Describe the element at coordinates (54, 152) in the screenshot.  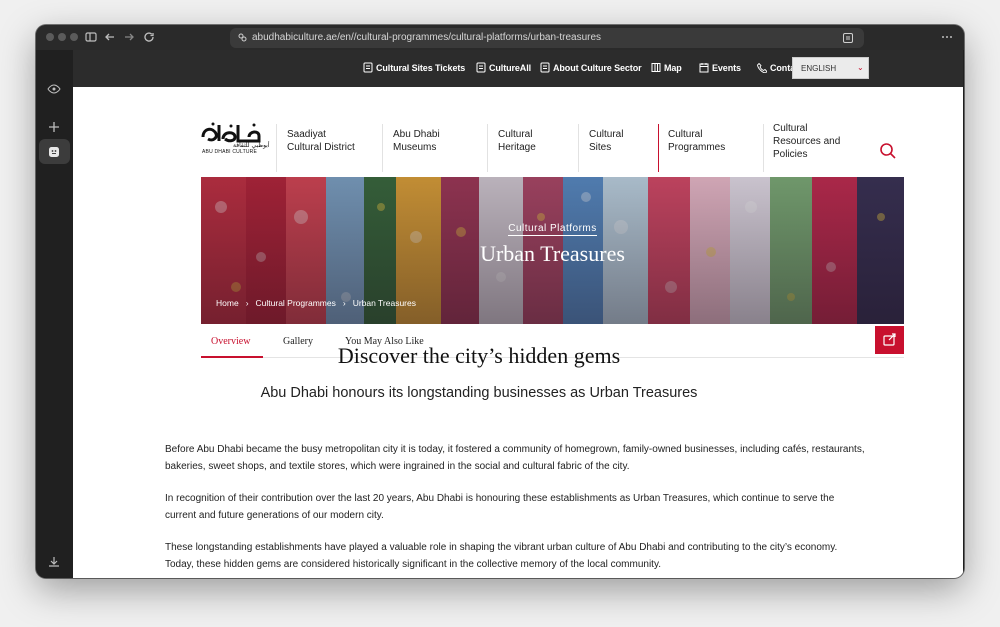
I see `tab-favicon-icon` at that location.